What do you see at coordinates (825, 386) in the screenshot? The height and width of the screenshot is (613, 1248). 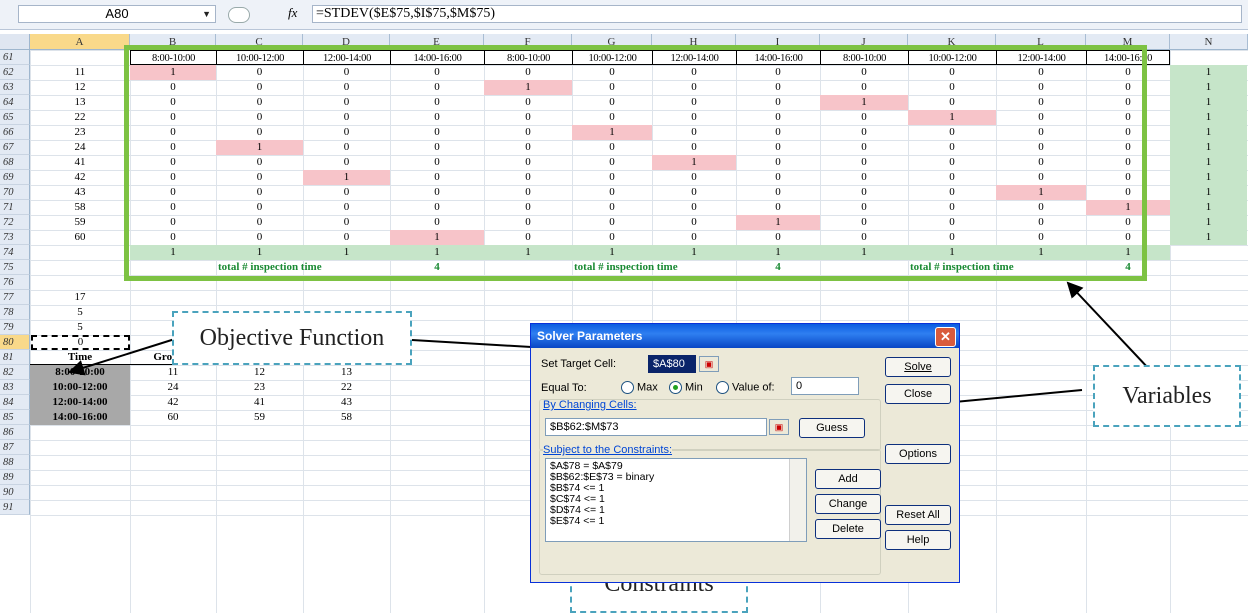 I see `value-of-input: 0` at bounding box center [825, 386].